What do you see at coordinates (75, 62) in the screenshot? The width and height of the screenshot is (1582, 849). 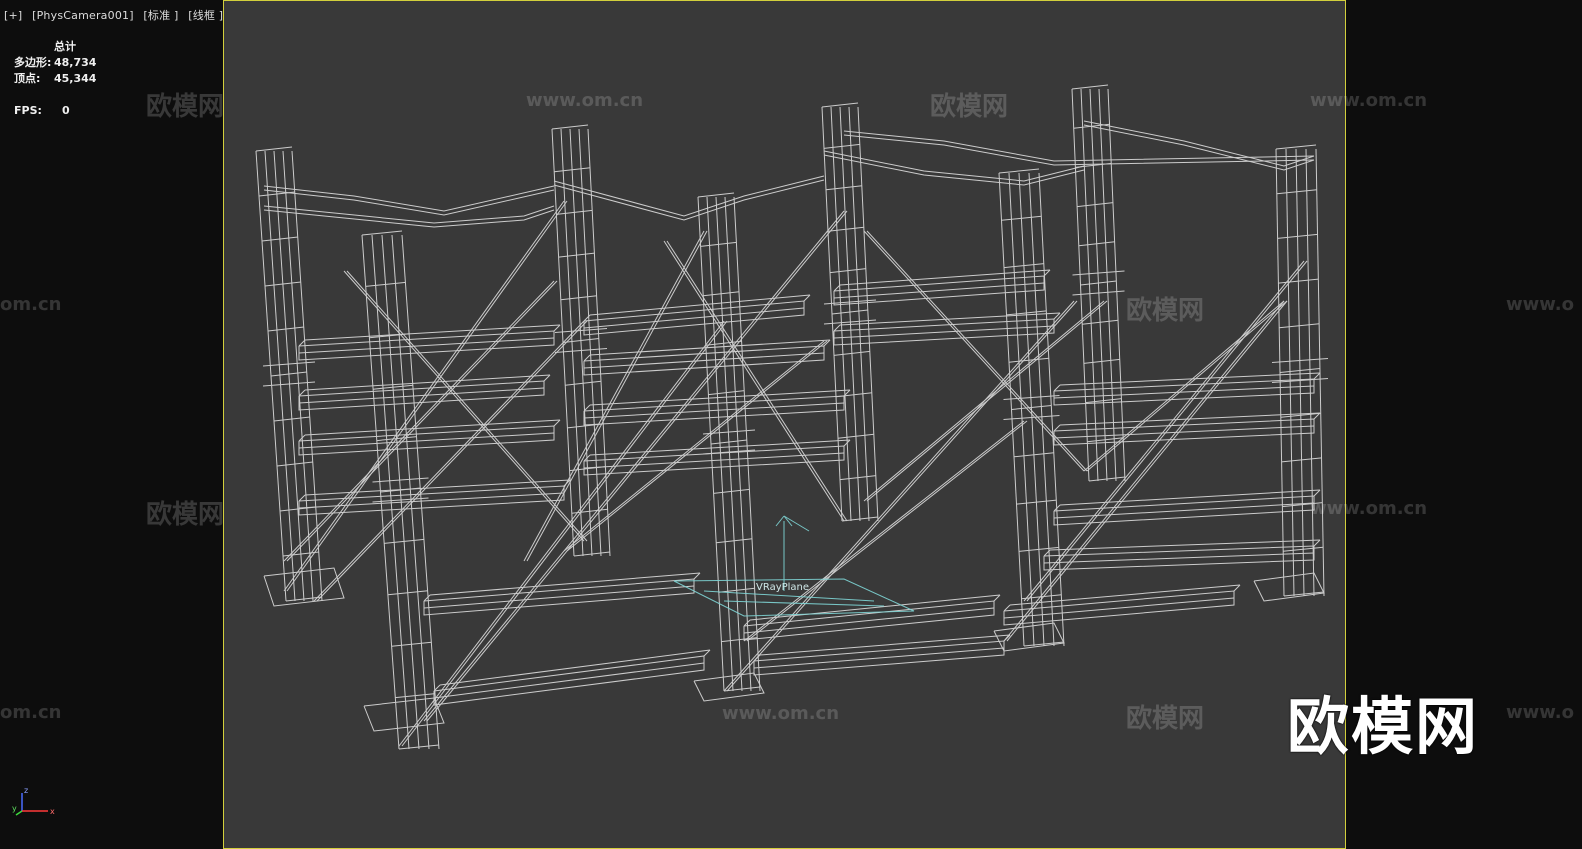 I see `polys-value: 48,734` at bounding box center [75, 62].